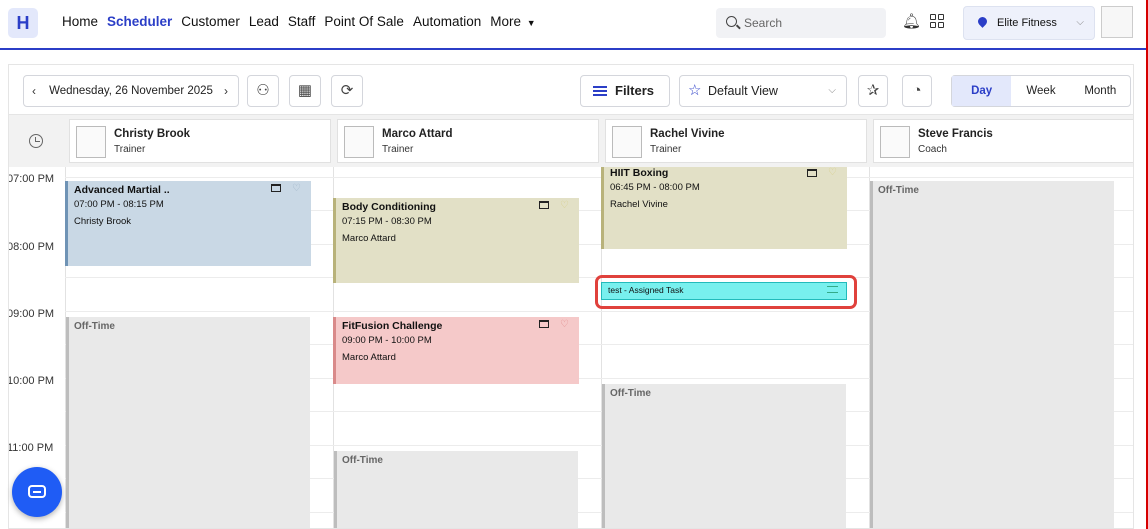 Image resolution: width=1148 pixels, height=529 pixels. I want to click on event-trainer: Christy Brook, so click(103, 221).